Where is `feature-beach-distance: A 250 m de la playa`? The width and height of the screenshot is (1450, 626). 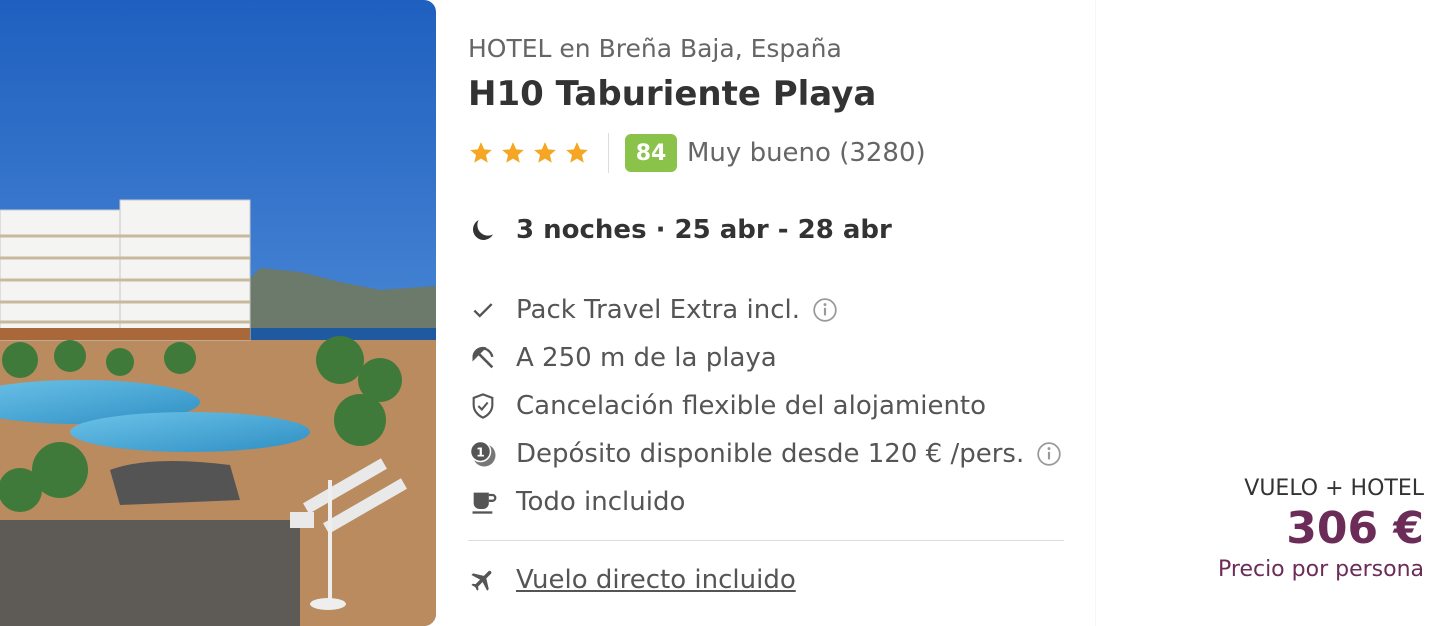 feature-beach-distance: A 250 m de la playa is located at coordinates (765, 358).